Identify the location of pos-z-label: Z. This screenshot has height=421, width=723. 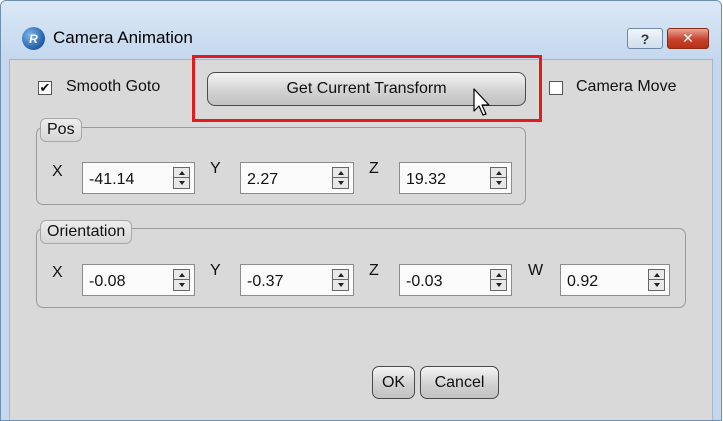
(374, 168).